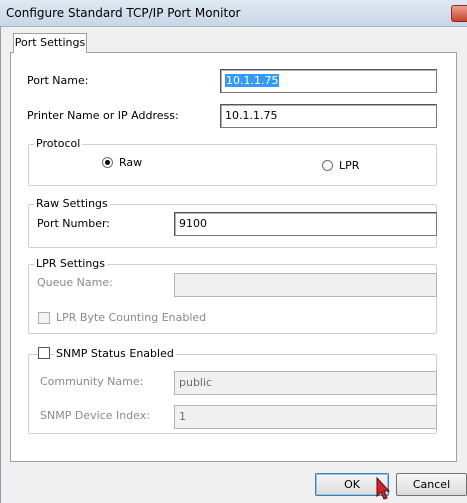 The height and width of the screenshot is (503, 467). What do you see at coordinates (103, 115) in the screenshot?
I see `printer-address-label: Printer Name or IP Address:` at bounding box center [103, 115].